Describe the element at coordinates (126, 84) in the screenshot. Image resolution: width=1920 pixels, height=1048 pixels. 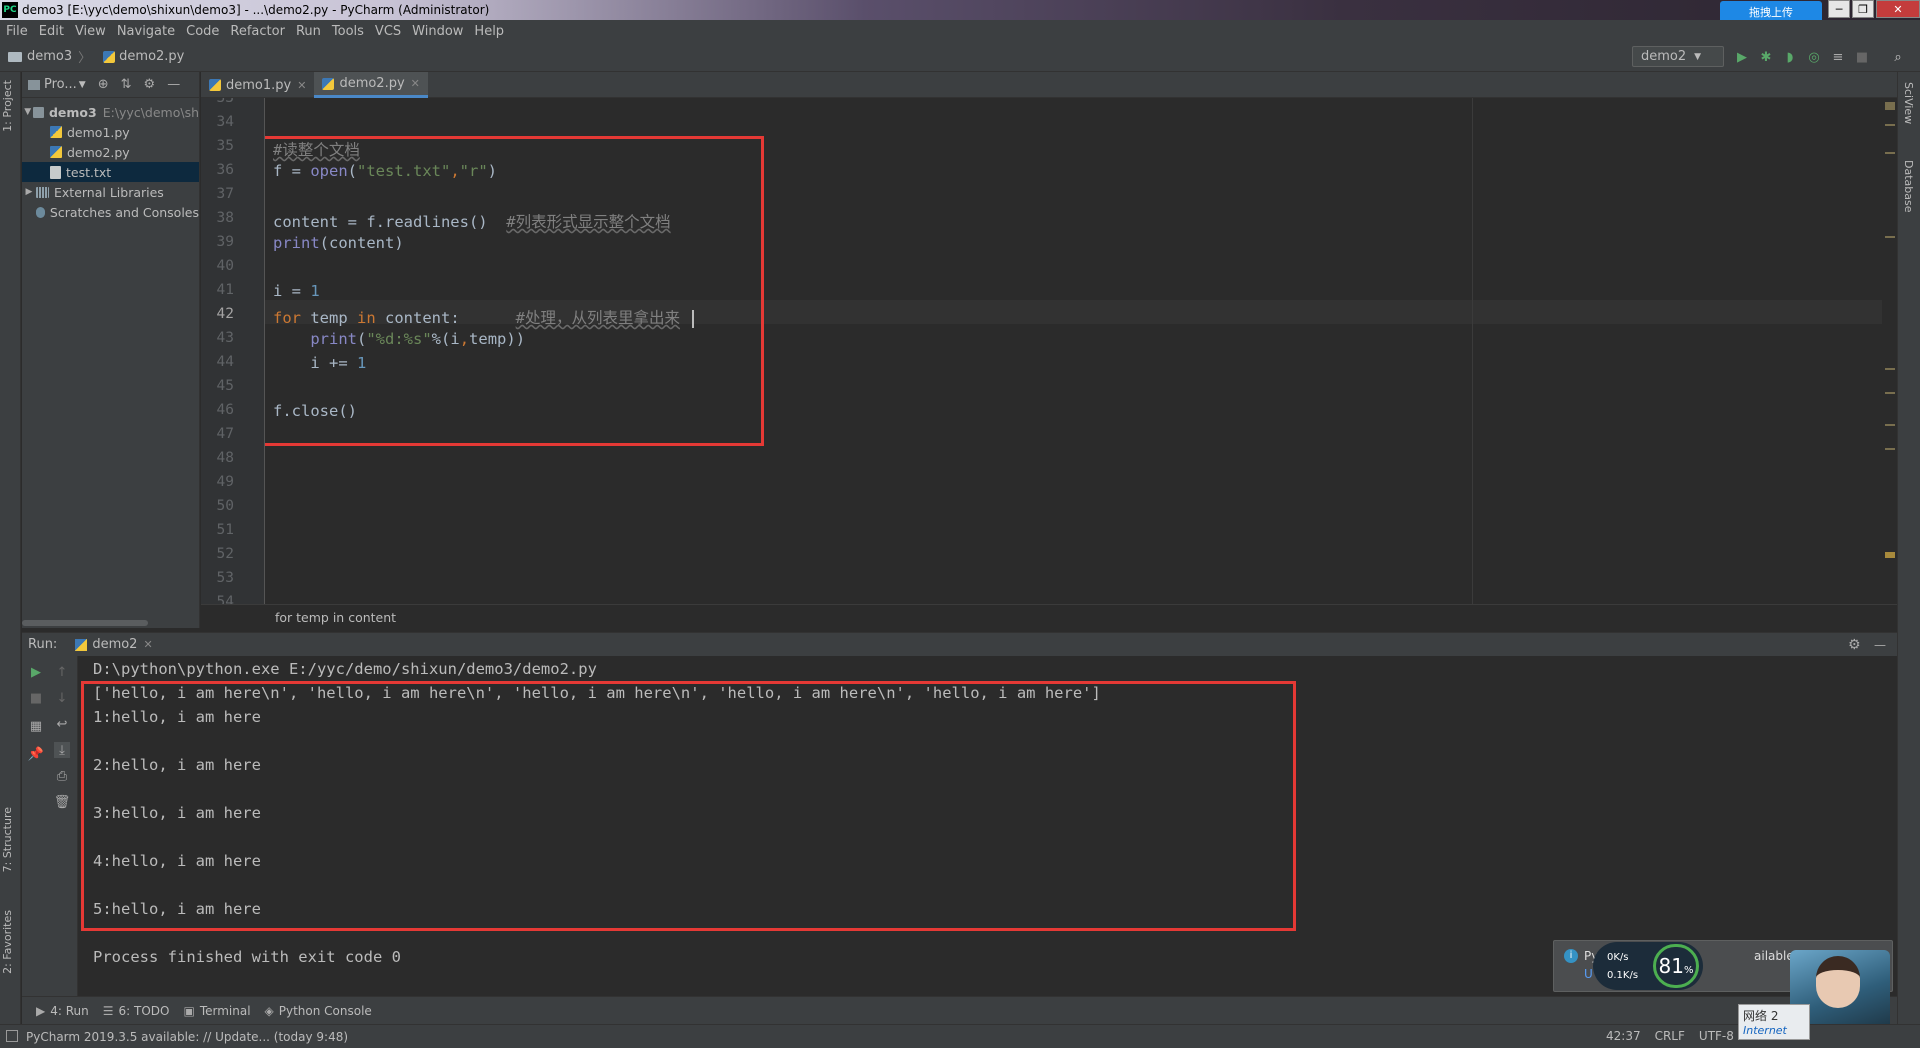
I see `collapse-all-icon: ⇅` at that location.